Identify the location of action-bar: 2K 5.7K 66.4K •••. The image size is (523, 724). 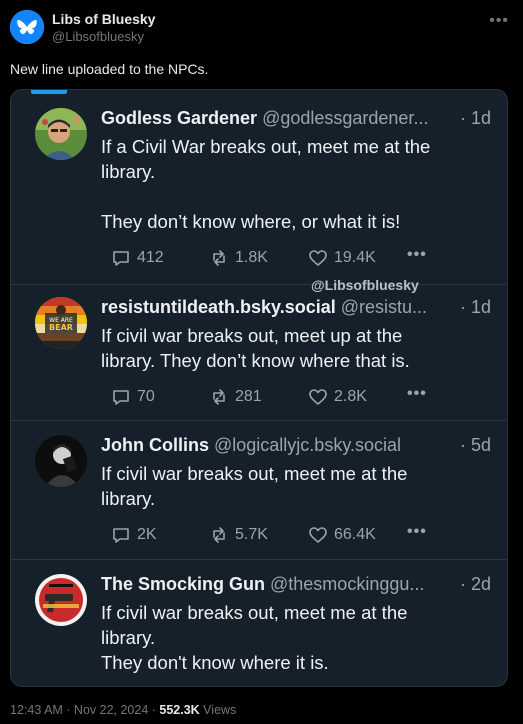
(266, 534).